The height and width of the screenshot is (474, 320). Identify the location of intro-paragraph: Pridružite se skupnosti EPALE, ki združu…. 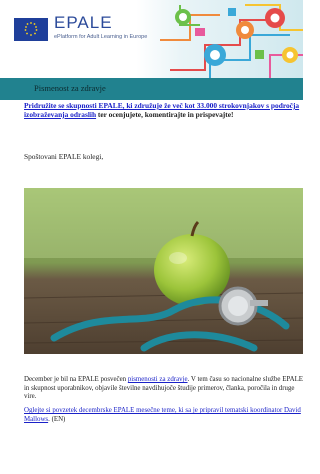
(164, 110).